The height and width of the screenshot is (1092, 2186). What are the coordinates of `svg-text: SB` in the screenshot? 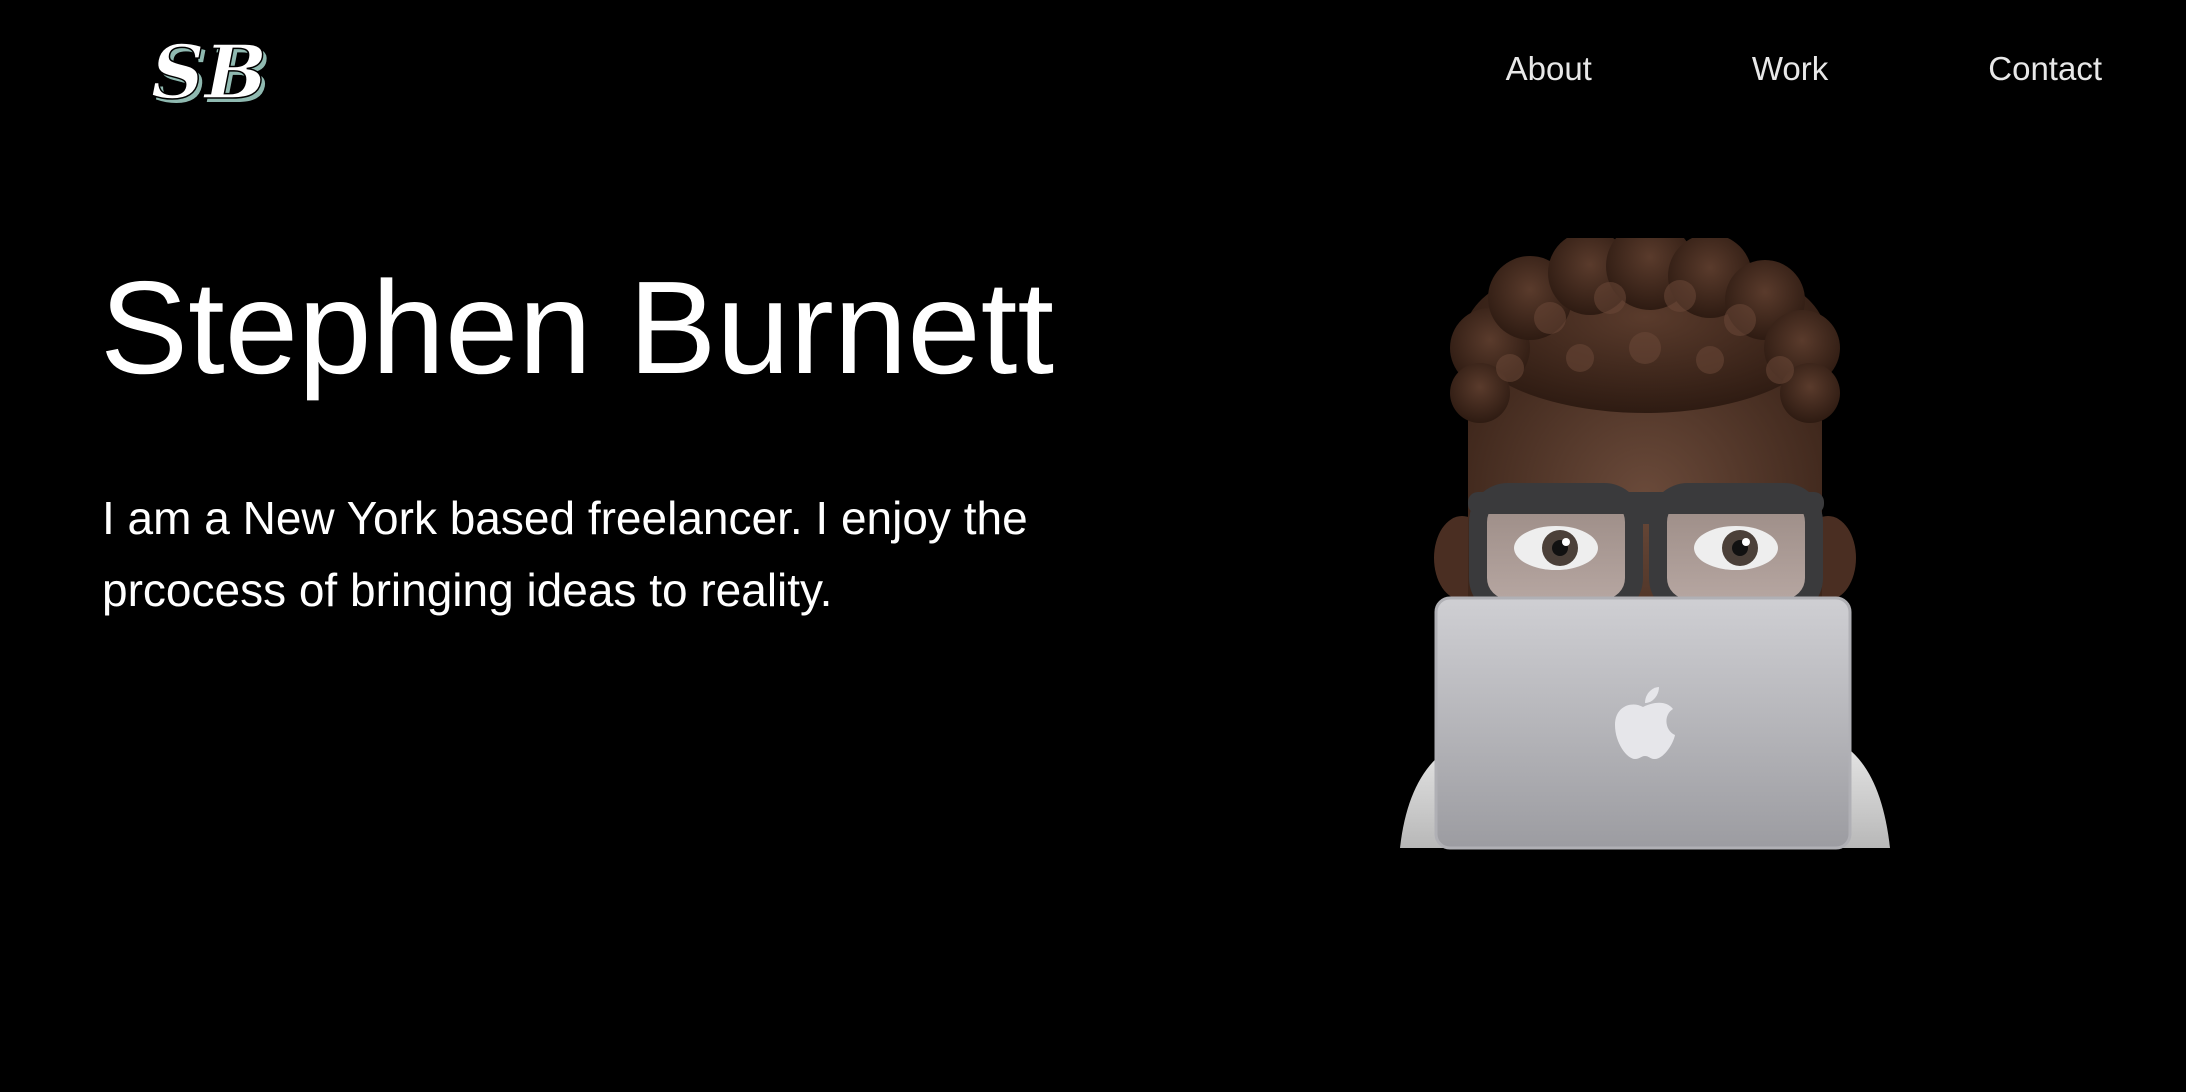 It's located at (209, 73).